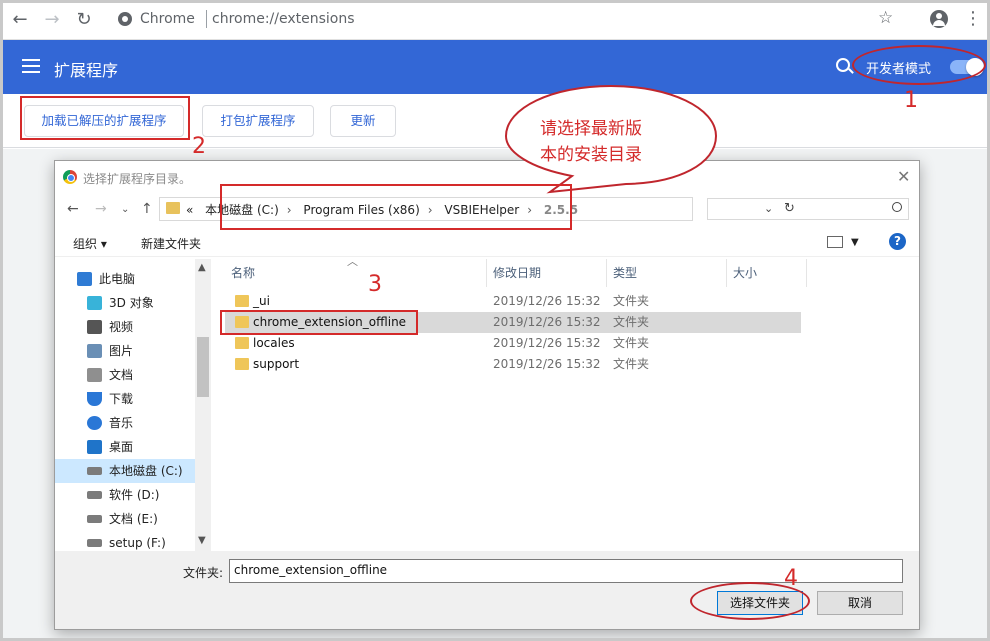 The height and width of the screenshot is (641, 990). What do you see at coordinates (121, 447) in the screenshot?
I see `nav-item-label: 桌面` at bounding box center [121, 447].